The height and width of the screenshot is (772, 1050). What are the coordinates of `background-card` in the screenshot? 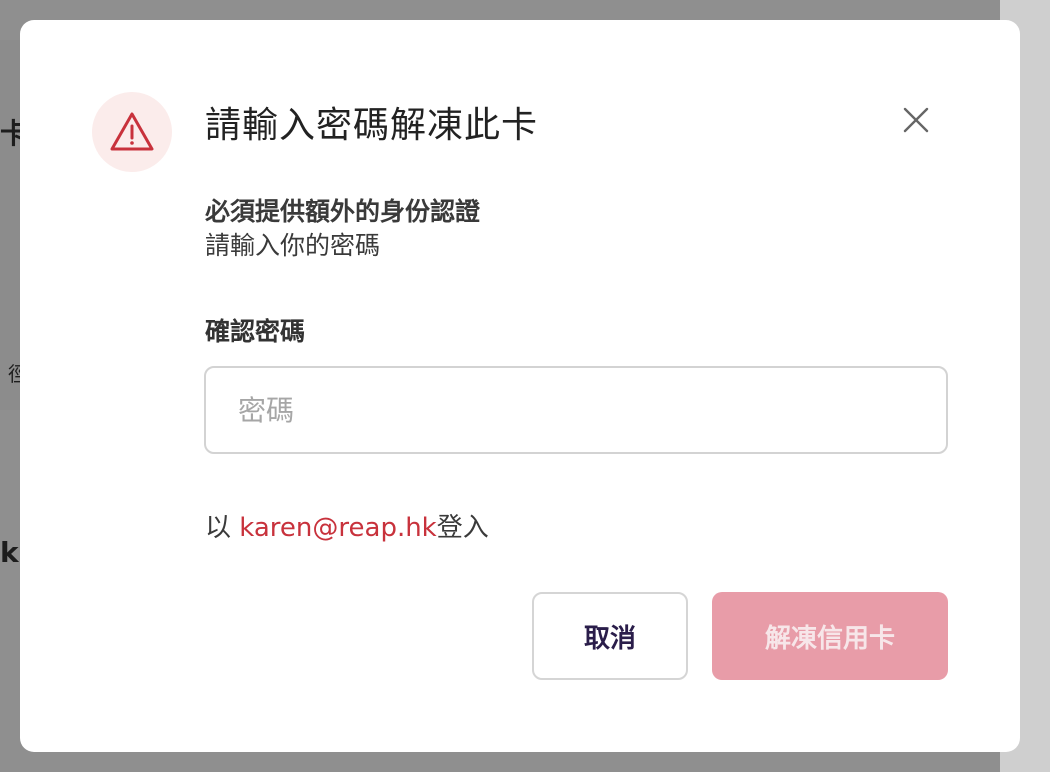 It's located at (10, 225).